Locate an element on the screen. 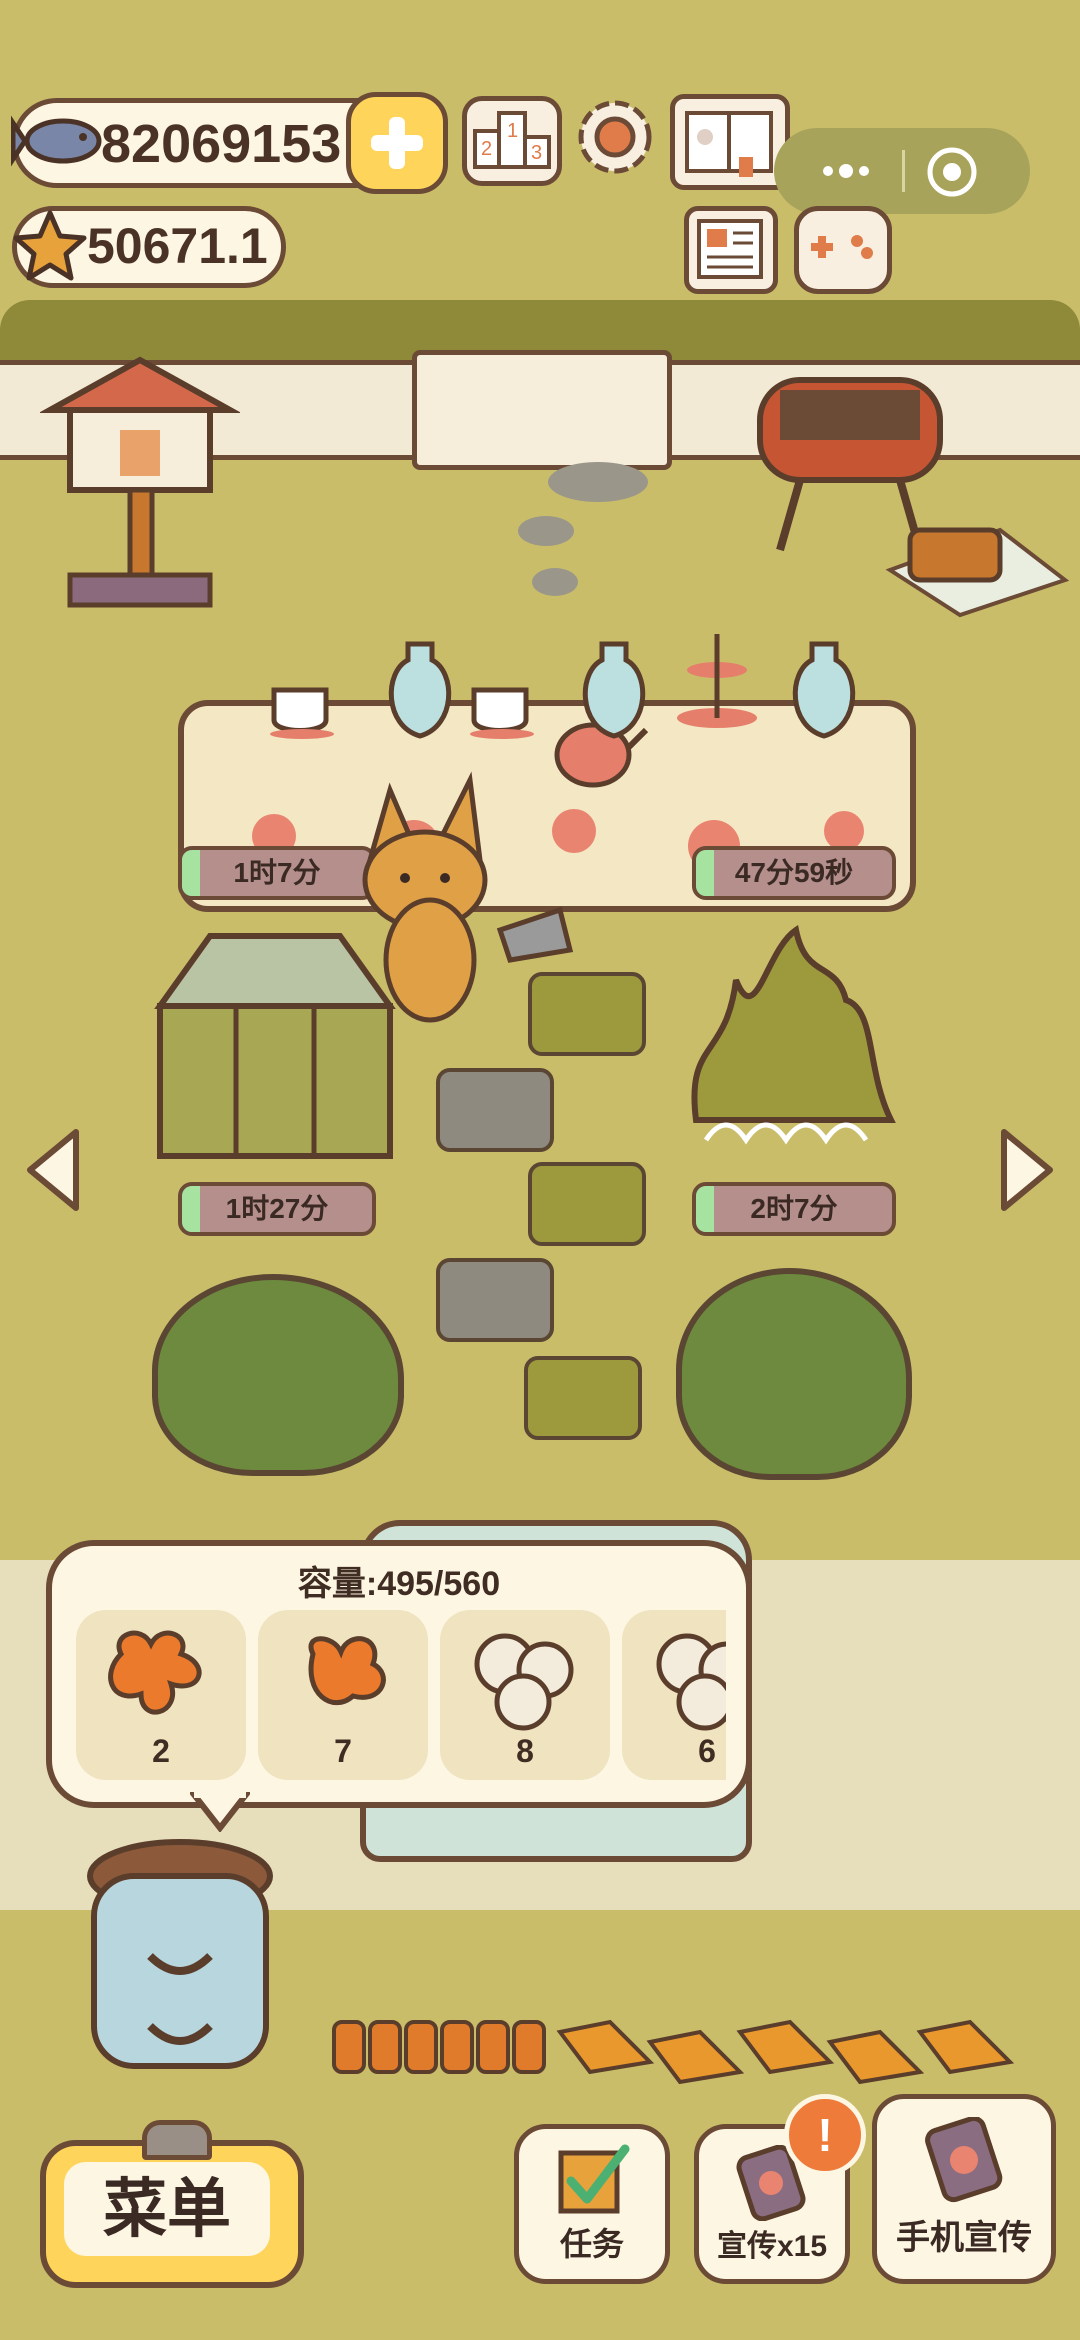  phone-promote-button: 手机宣传 is located at coordinates (964, 2189).